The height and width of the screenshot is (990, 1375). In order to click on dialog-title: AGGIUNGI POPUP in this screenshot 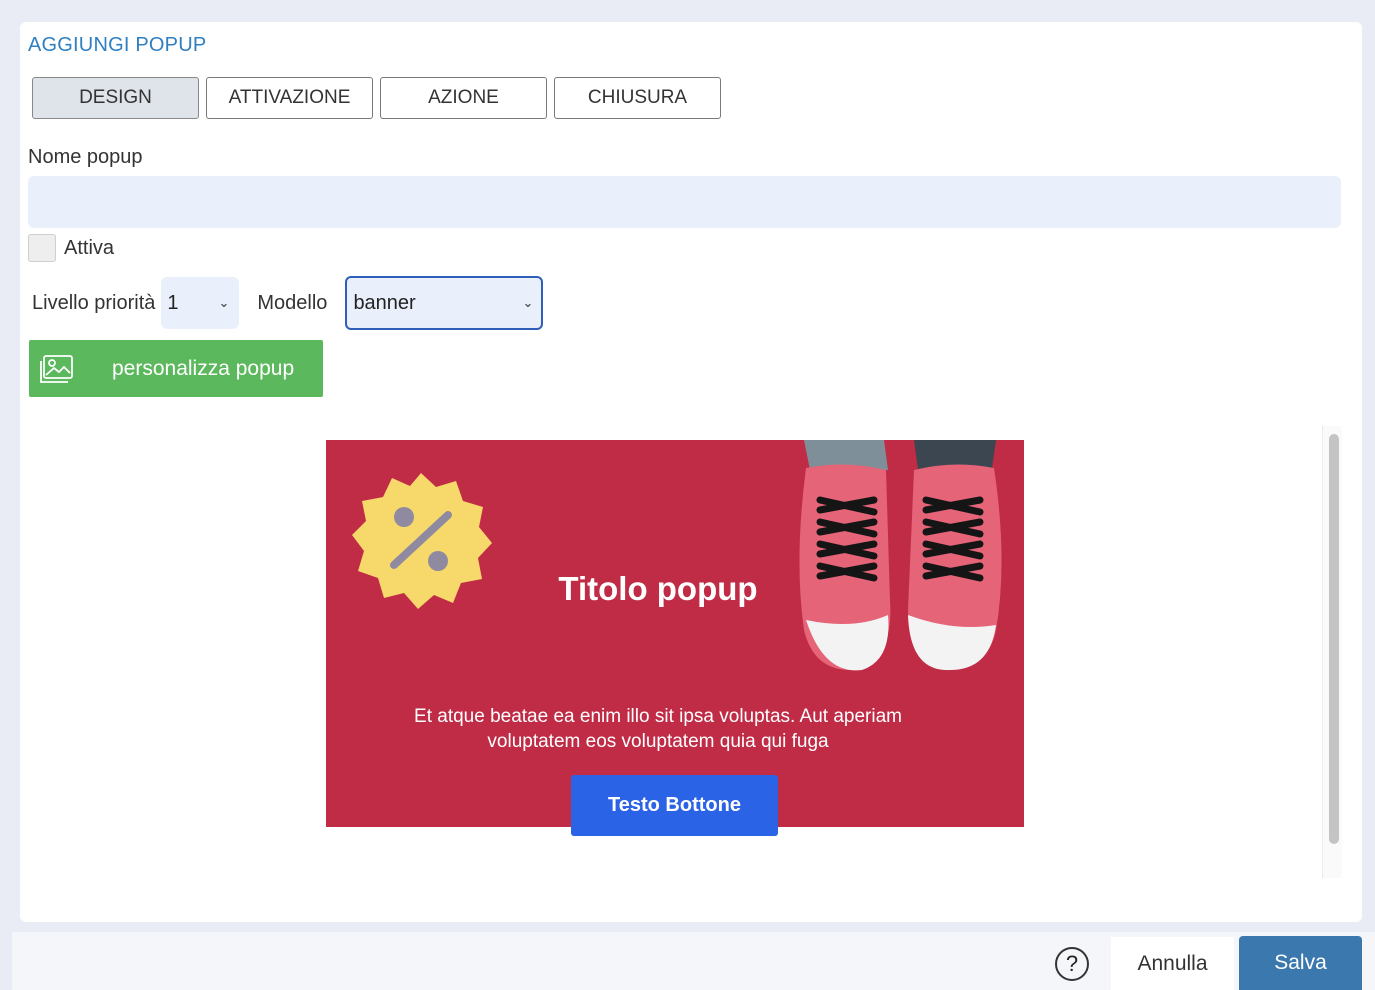, I will do `click(117, 45)`.